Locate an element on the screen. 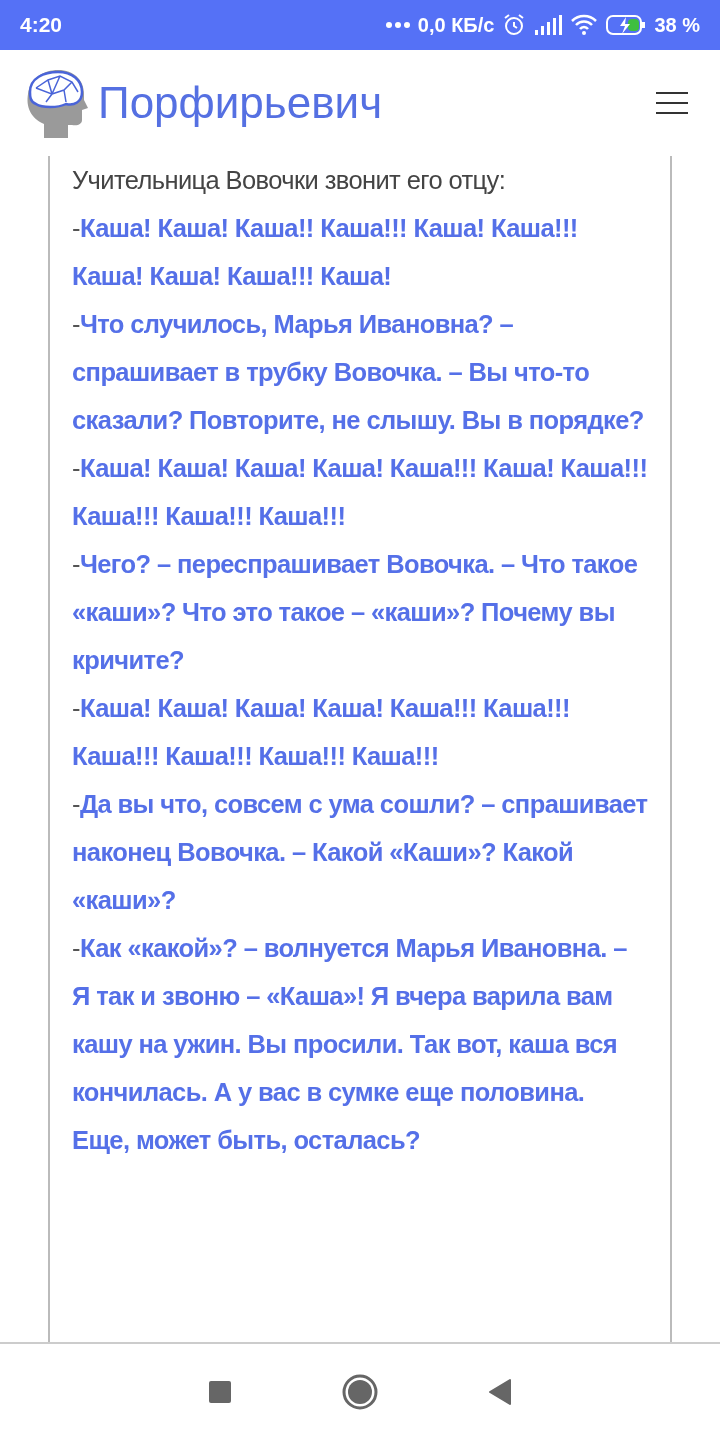 The width and height of the screenshot is (720, 1440). back-icon is located at coordinates (500, 1392).